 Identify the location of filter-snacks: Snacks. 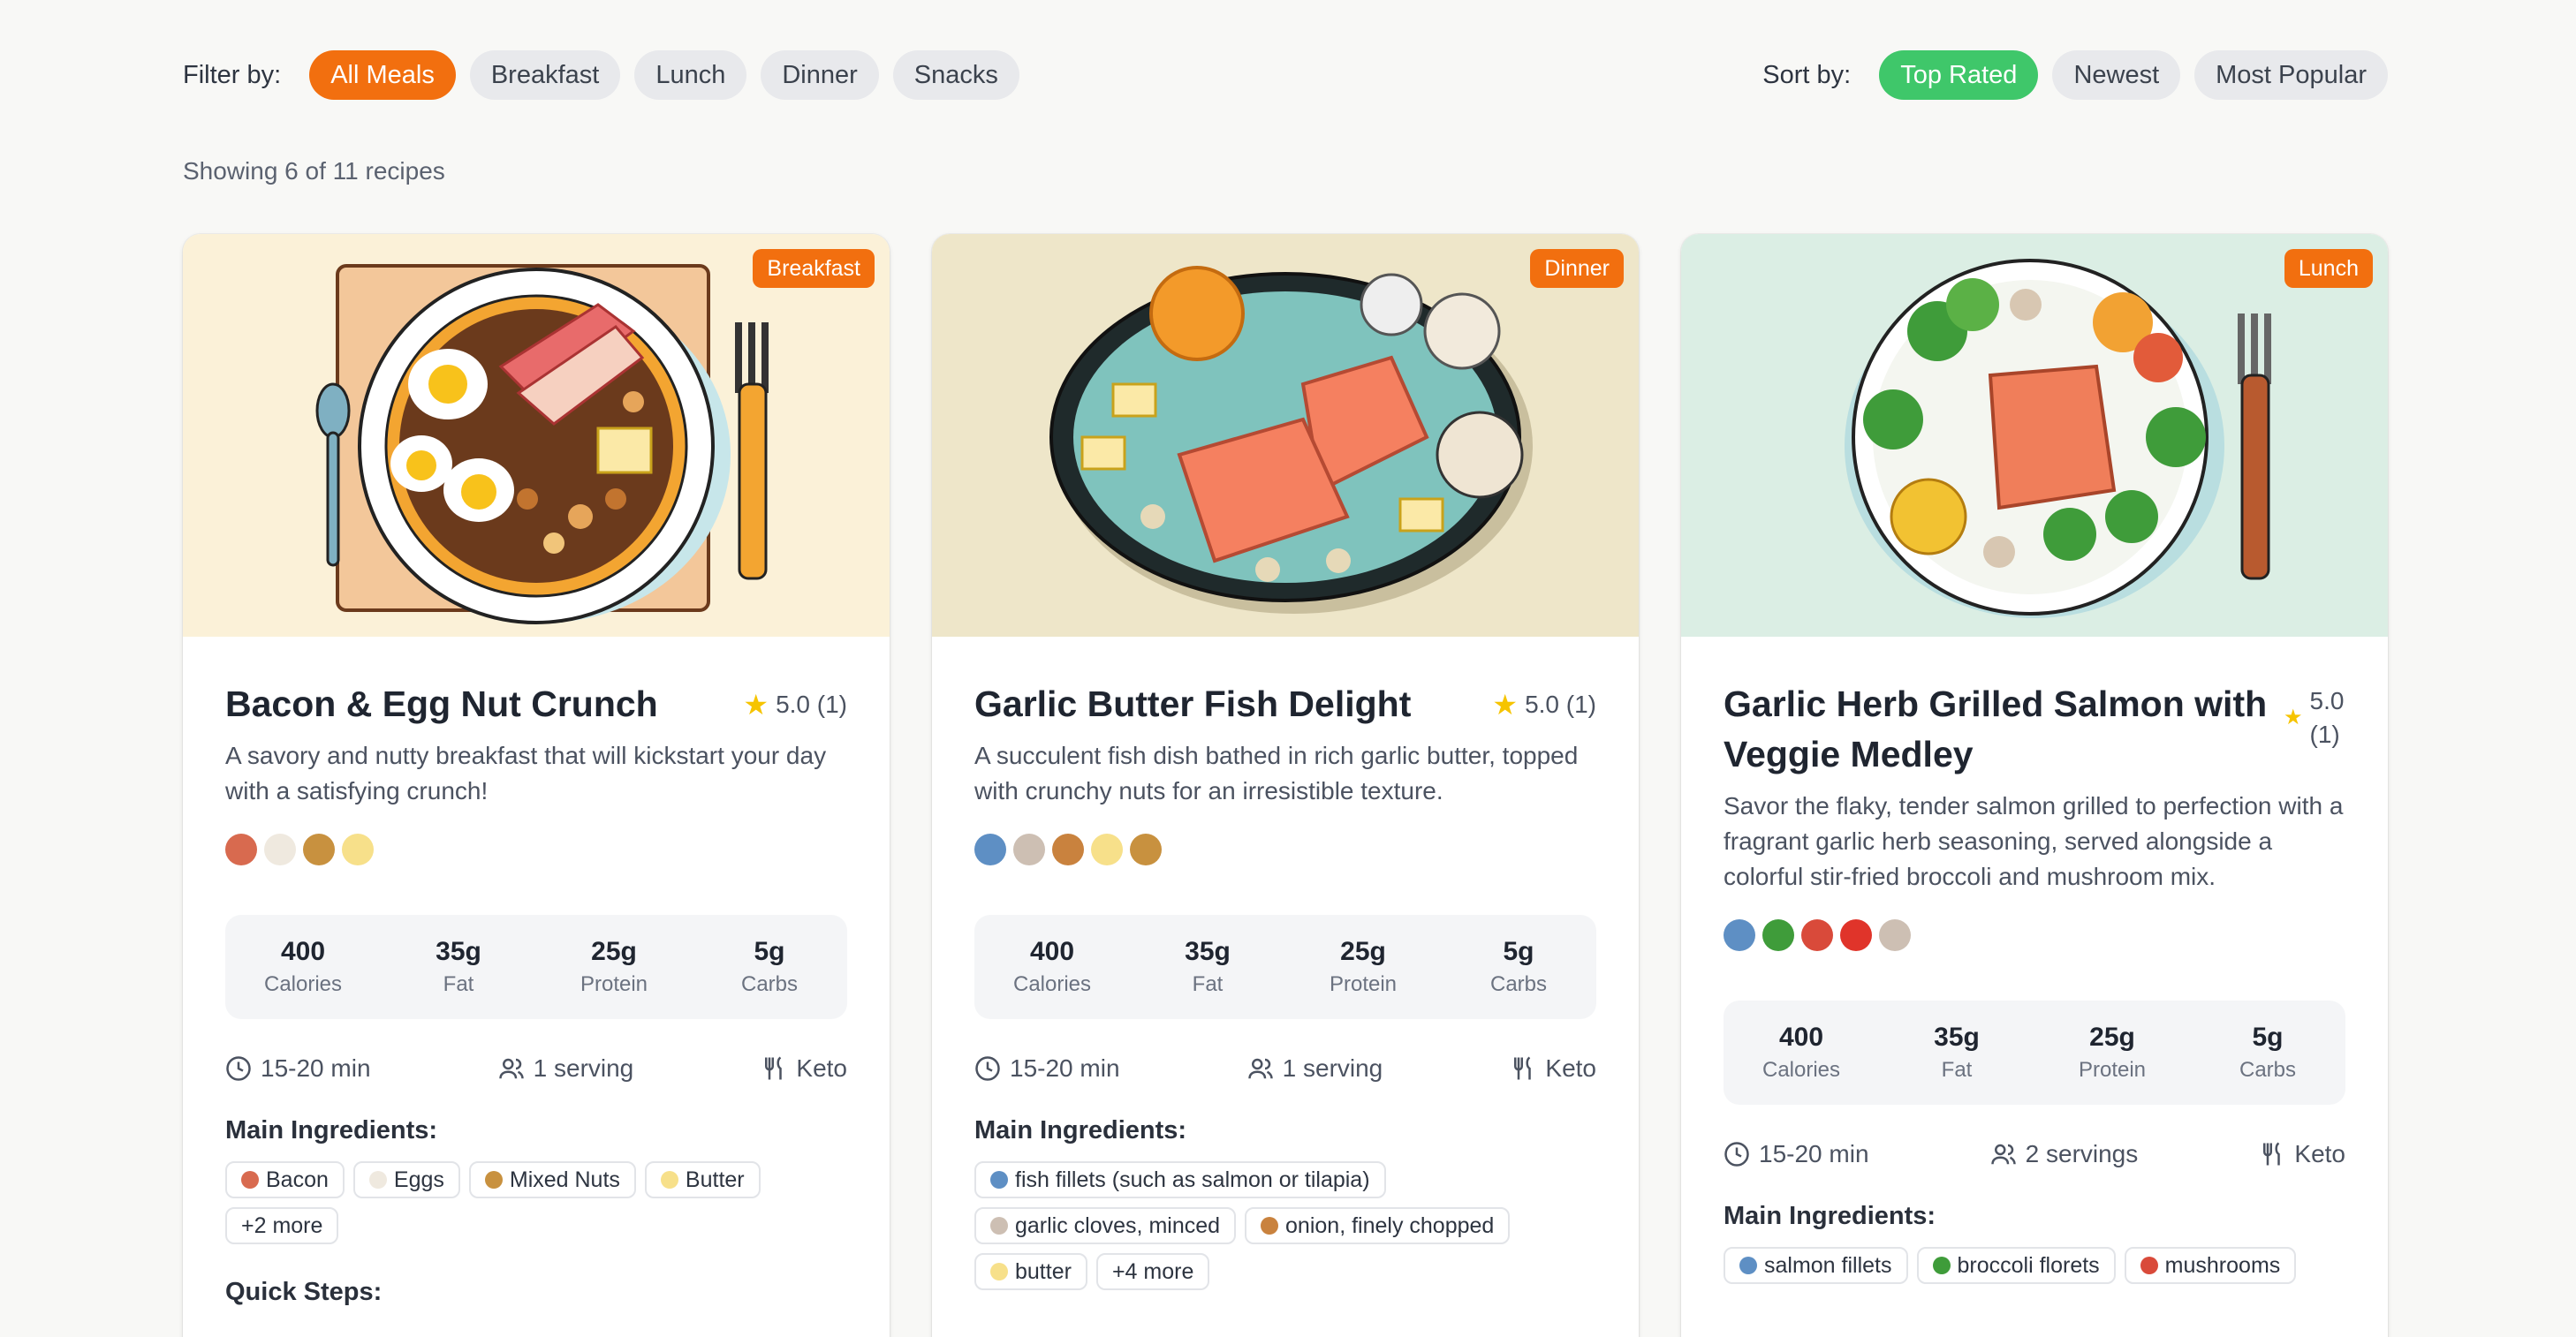
(956, 75).